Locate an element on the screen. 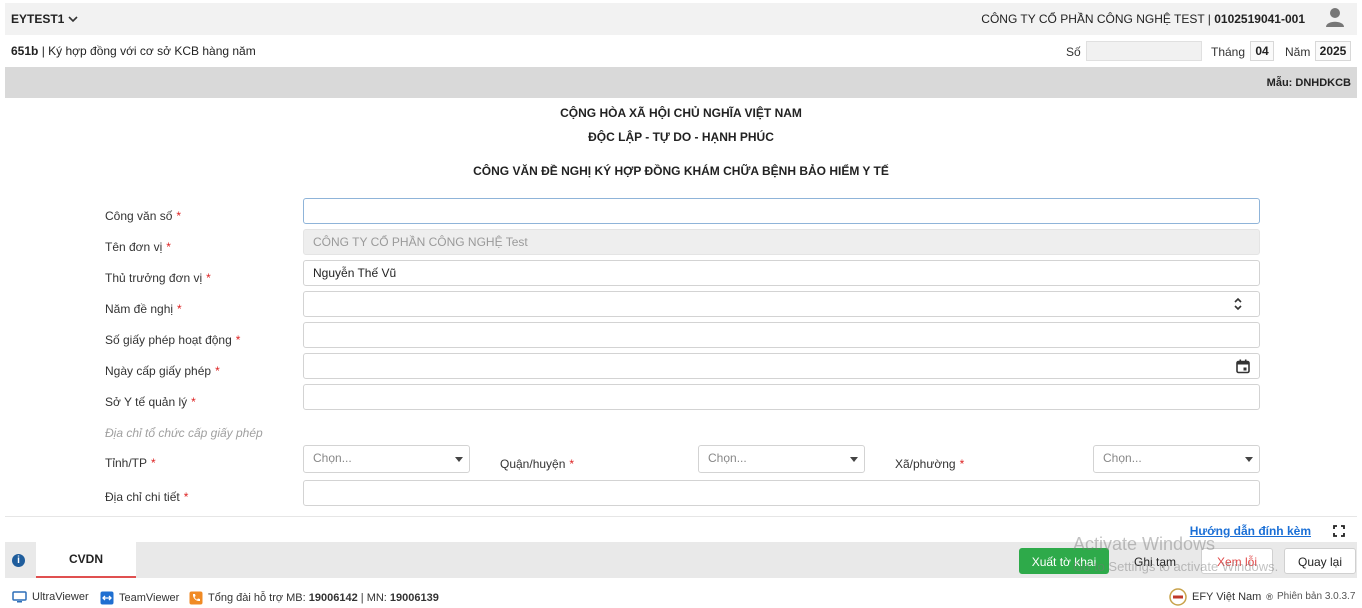  cong-van-so-label: Công văn số * is located at coordinates (143, 216).